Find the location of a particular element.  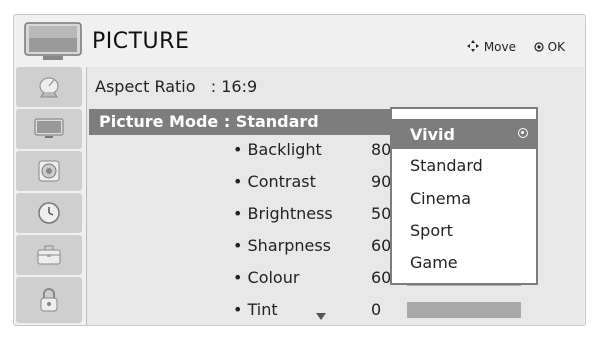

tint-bar is located at coordinates (464, 310).